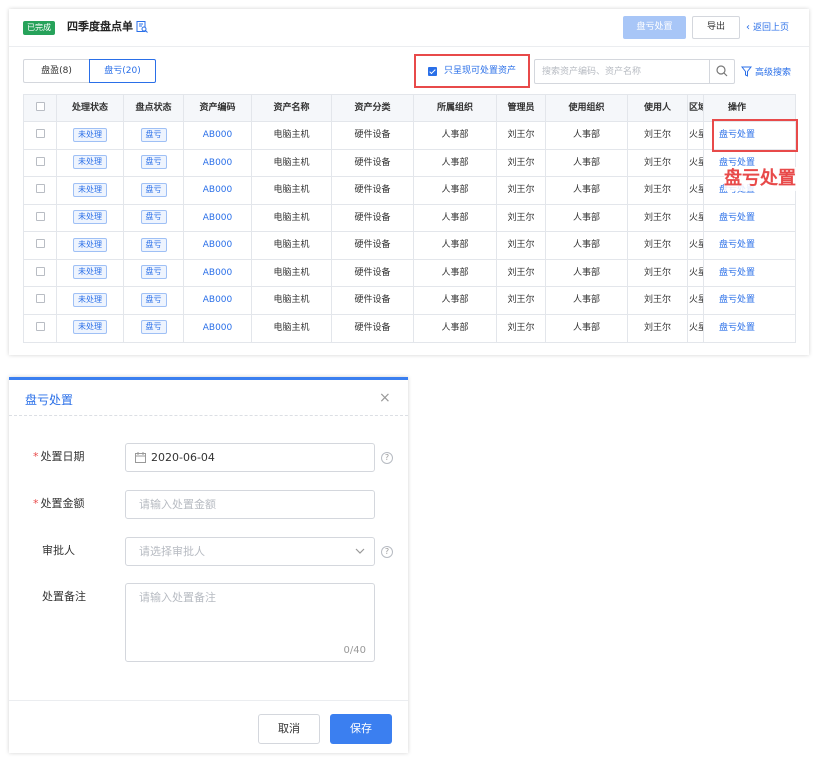  I want to click on select-all-cell, so click(40, 108).